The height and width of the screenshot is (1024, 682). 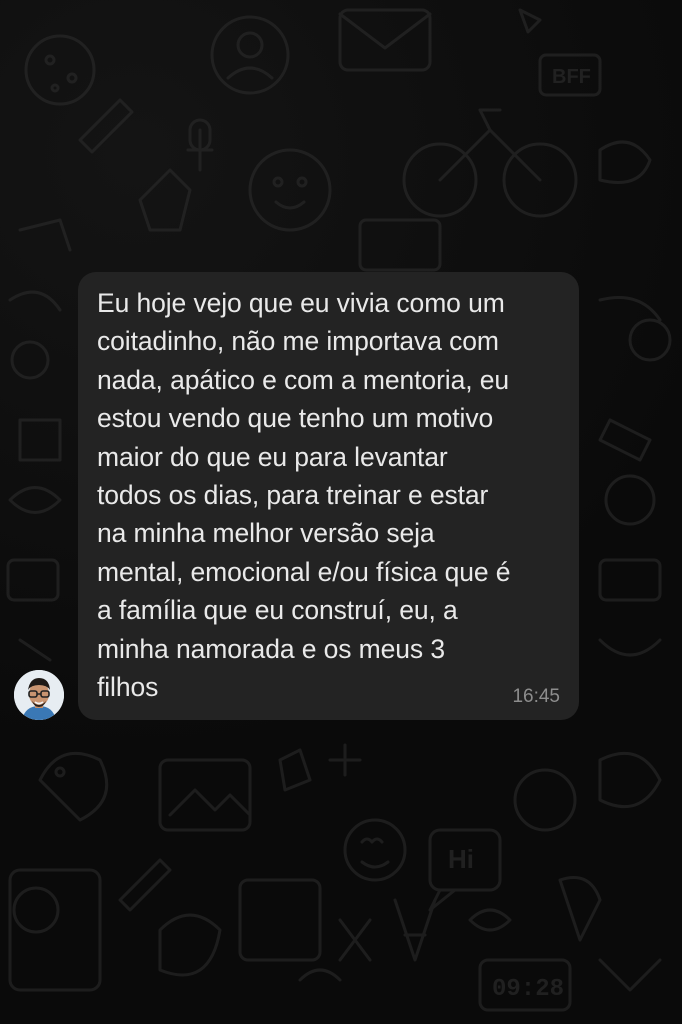 I want to click on bff-doodle-text: BFF, so click(x=571, y=77).